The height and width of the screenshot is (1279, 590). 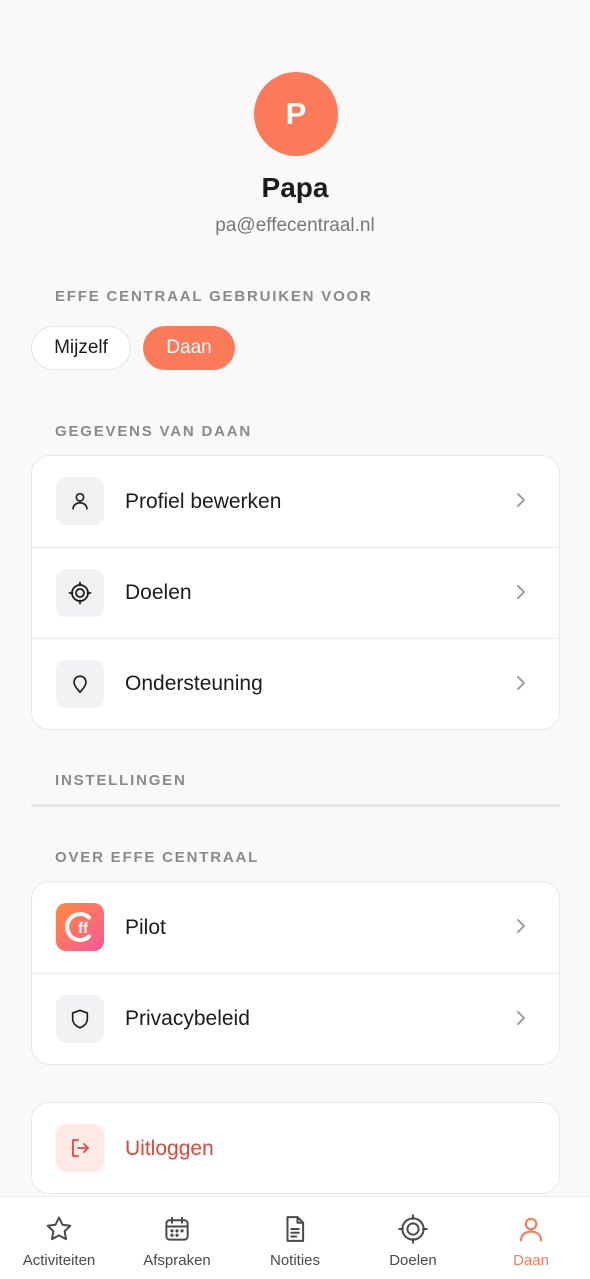 I want to click on avatar: P, so click(x=296, y=114).